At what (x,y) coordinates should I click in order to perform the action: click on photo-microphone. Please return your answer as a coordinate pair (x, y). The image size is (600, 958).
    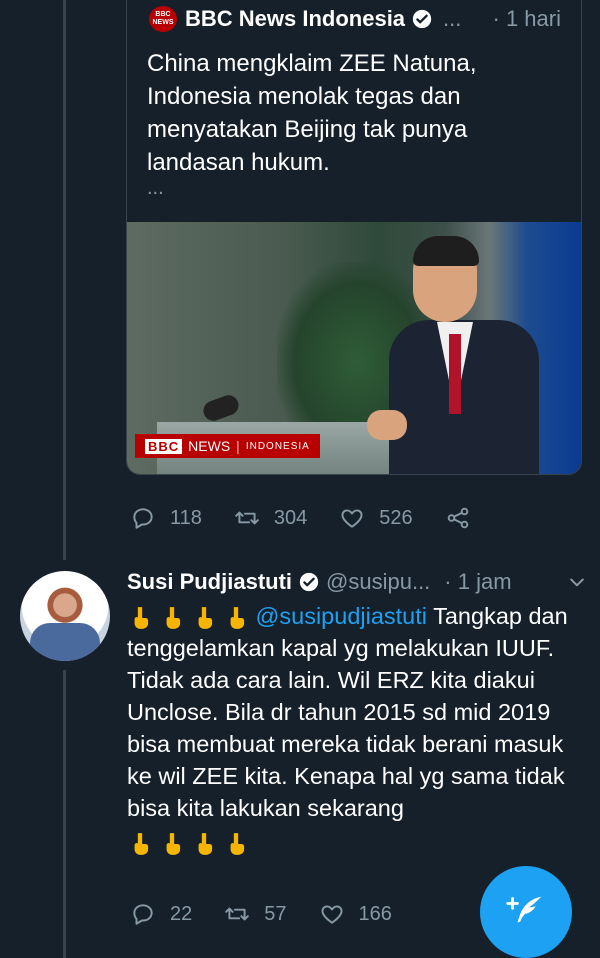
    Looking at the image, I should click on (221, 408).